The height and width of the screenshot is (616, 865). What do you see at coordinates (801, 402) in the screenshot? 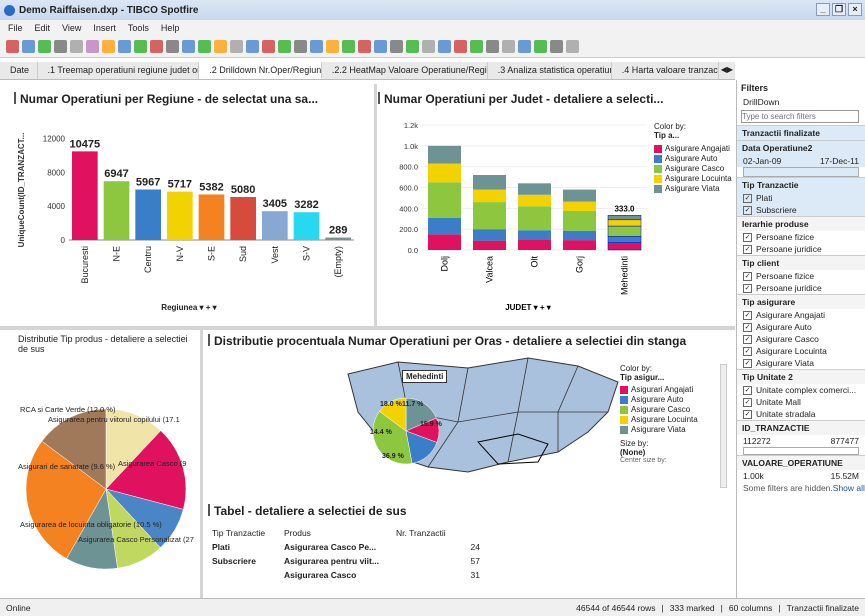
I see `check-unit: ✓ Unitate Mall` at bounding box center [801, 402].